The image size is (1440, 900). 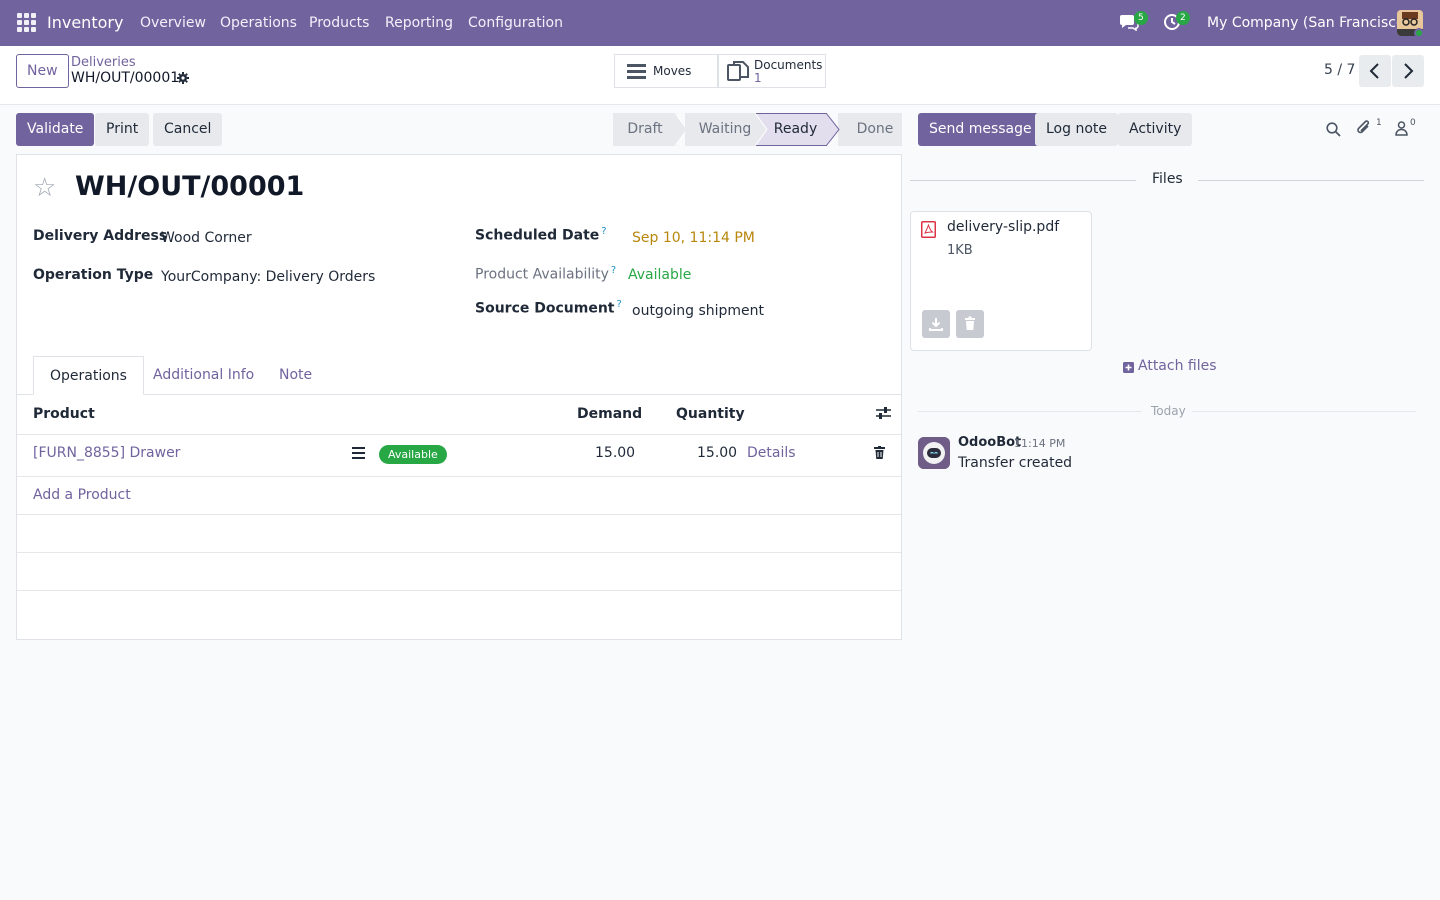 I want to click on menu-operations: Operations, so click(x=258, y=23).